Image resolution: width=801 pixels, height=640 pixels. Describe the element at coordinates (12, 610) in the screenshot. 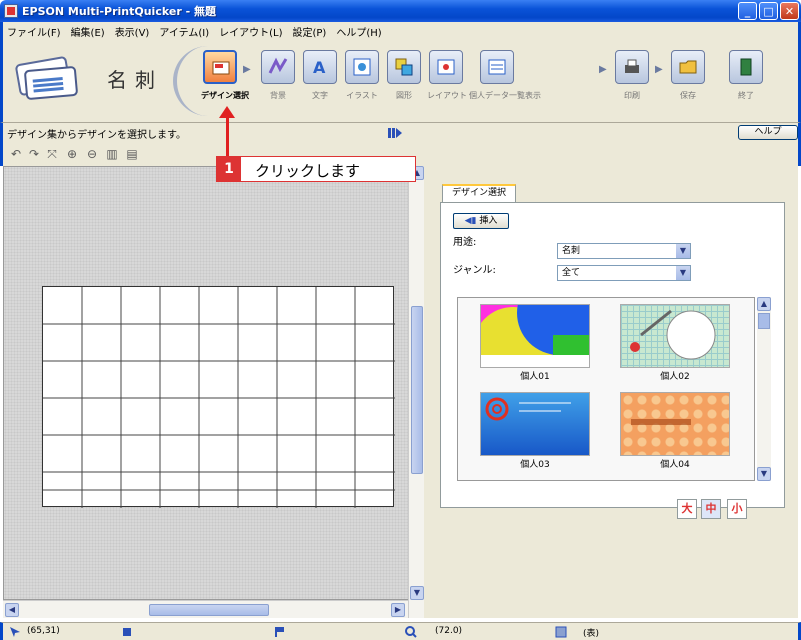

I see `scroll-left-icon: ◀` at that location.